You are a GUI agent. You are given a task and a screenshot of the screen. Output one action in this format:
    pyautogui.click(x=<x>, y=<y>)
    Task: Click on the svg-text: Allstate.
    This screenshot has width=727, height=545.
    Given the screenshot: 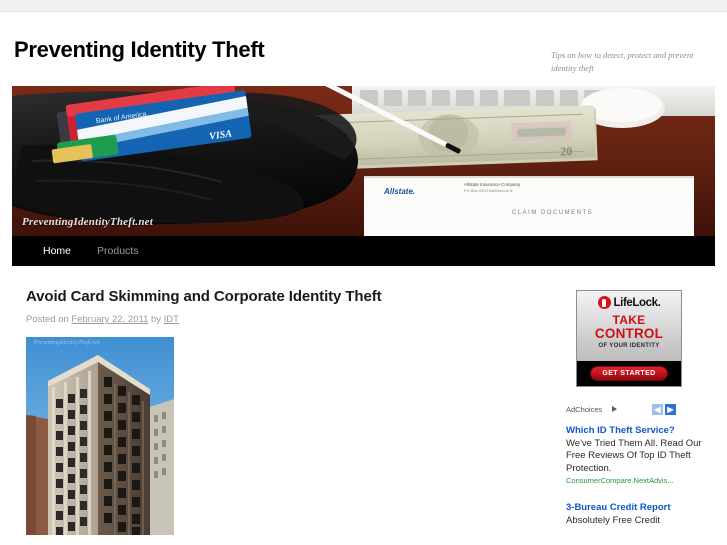 What is the action you would take?
    pyautogui.click(x=399, y=191)
    